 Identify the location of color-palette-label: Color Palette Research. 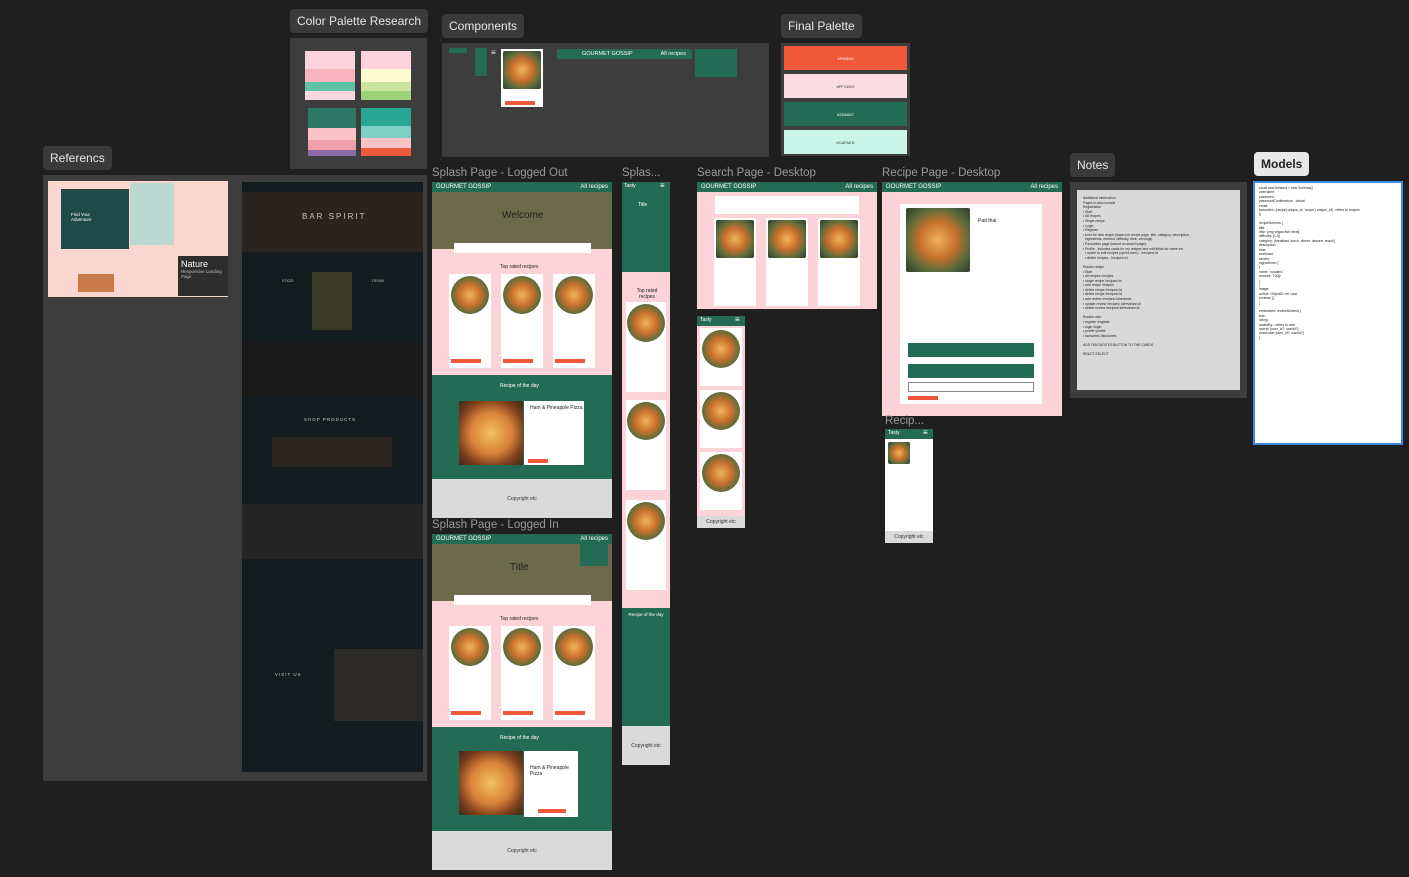
(359, 21).